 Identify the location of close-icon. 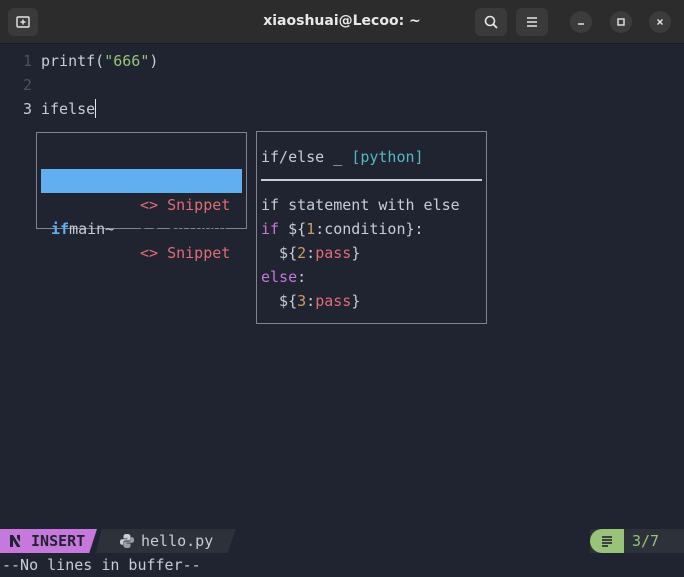
(660, 22).